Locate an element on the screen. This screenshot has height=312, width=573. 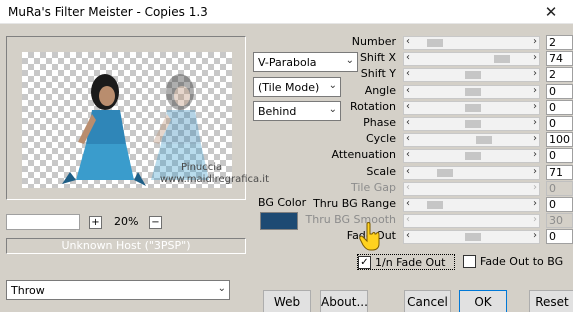
param-label: Rotation is located at coordinates (372, 106).